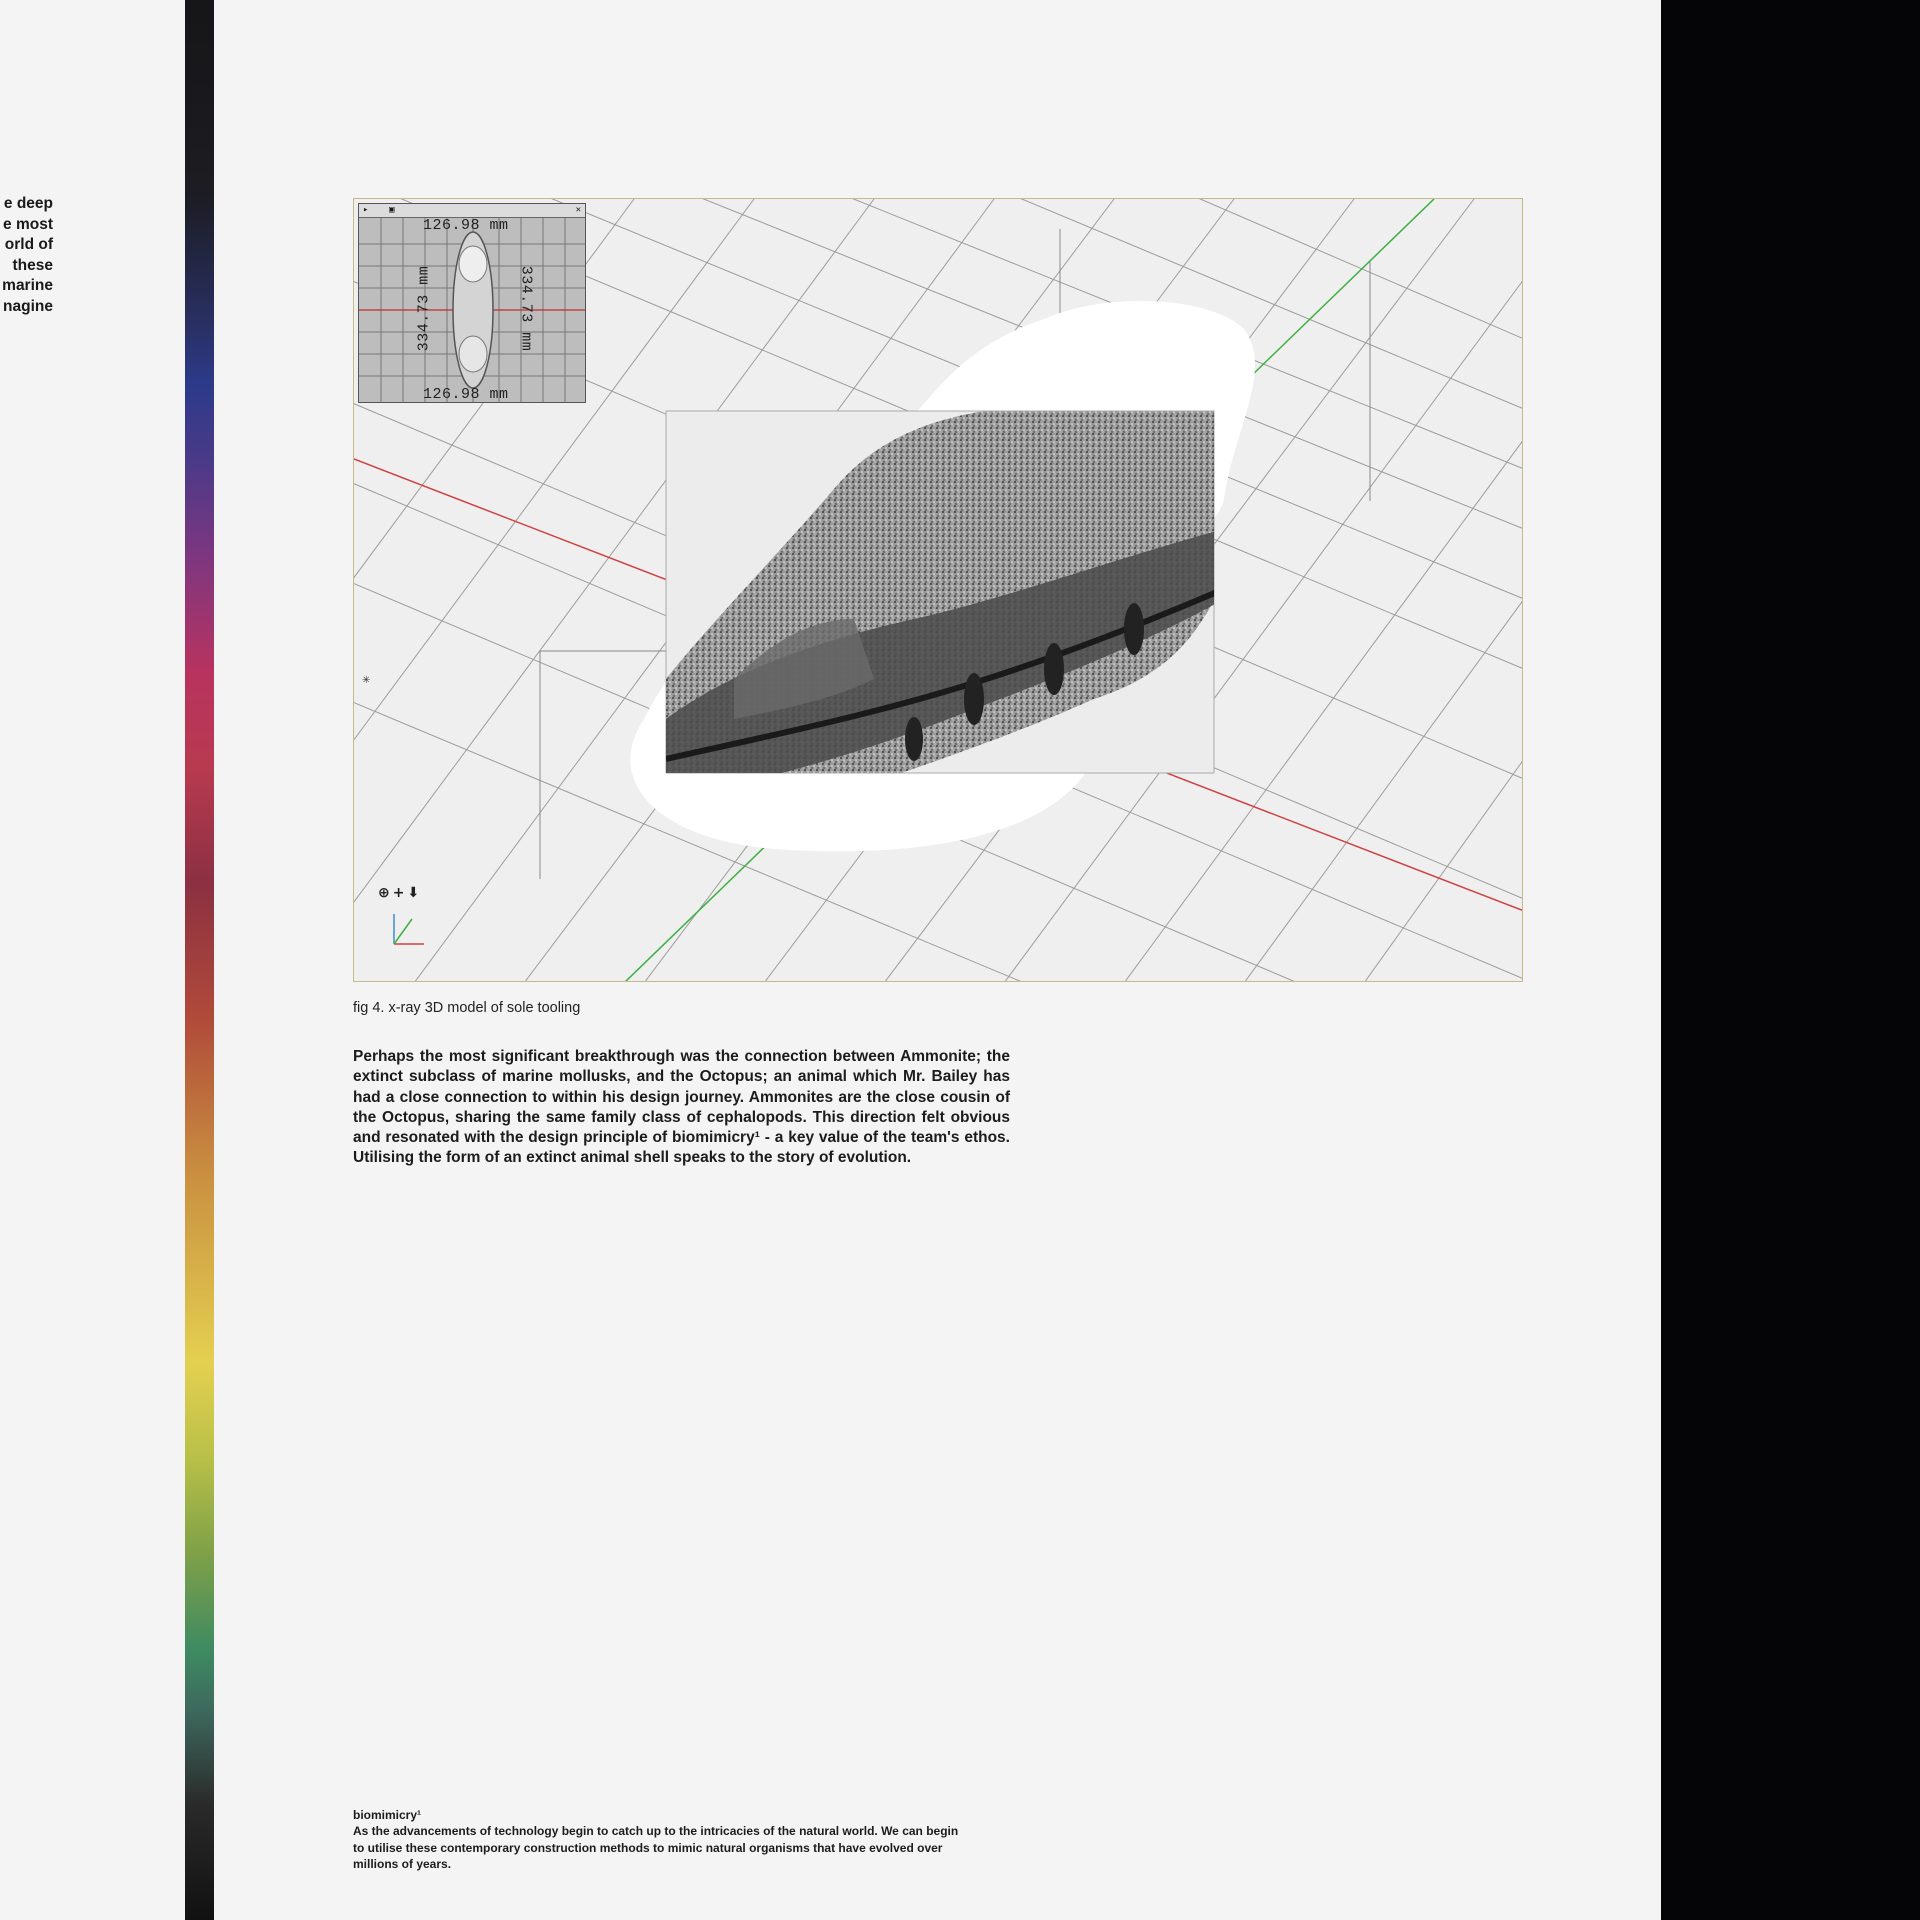 This screenshot has height=1920, width=1920. Describe the element at coordinates (1790, 960) in the screenshot. I see `right-dark-panel` at that location.